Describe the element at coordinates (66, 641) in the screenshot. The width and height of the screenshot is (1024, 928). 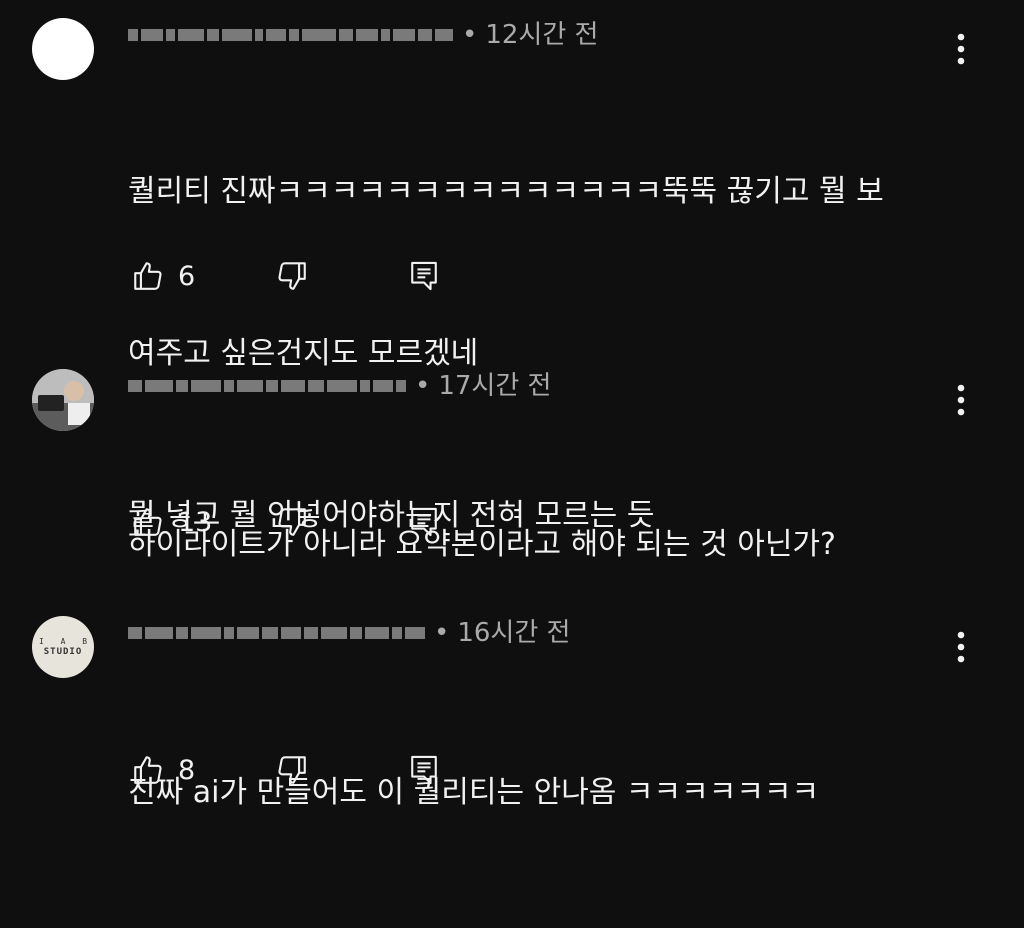
I see `avatar-text: I A B` at that location.